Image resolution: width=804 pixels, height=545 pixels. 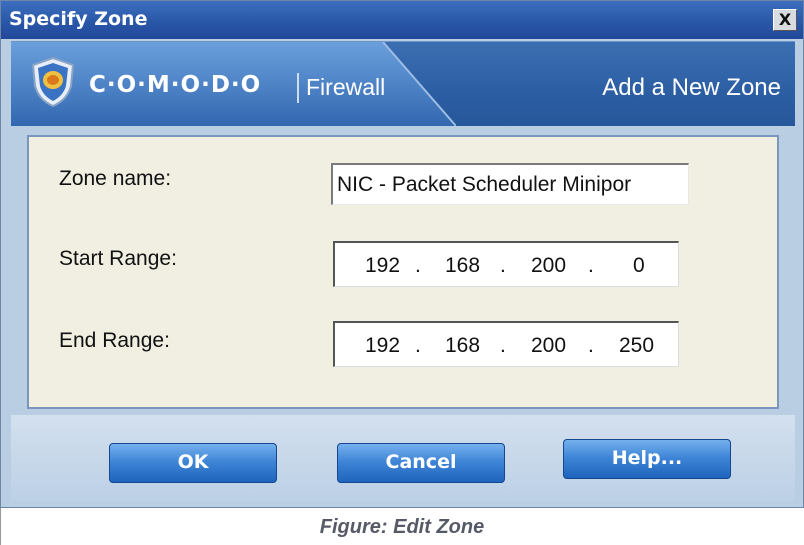 I want to click on close-button: X, so click(x=785, y=20).